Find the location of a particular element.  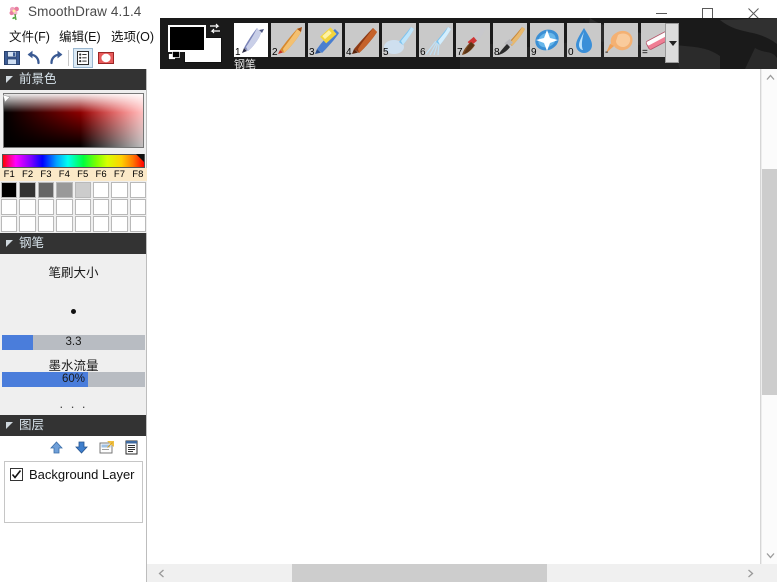

fkey-label: F7 is located at coordinates (119, 174).